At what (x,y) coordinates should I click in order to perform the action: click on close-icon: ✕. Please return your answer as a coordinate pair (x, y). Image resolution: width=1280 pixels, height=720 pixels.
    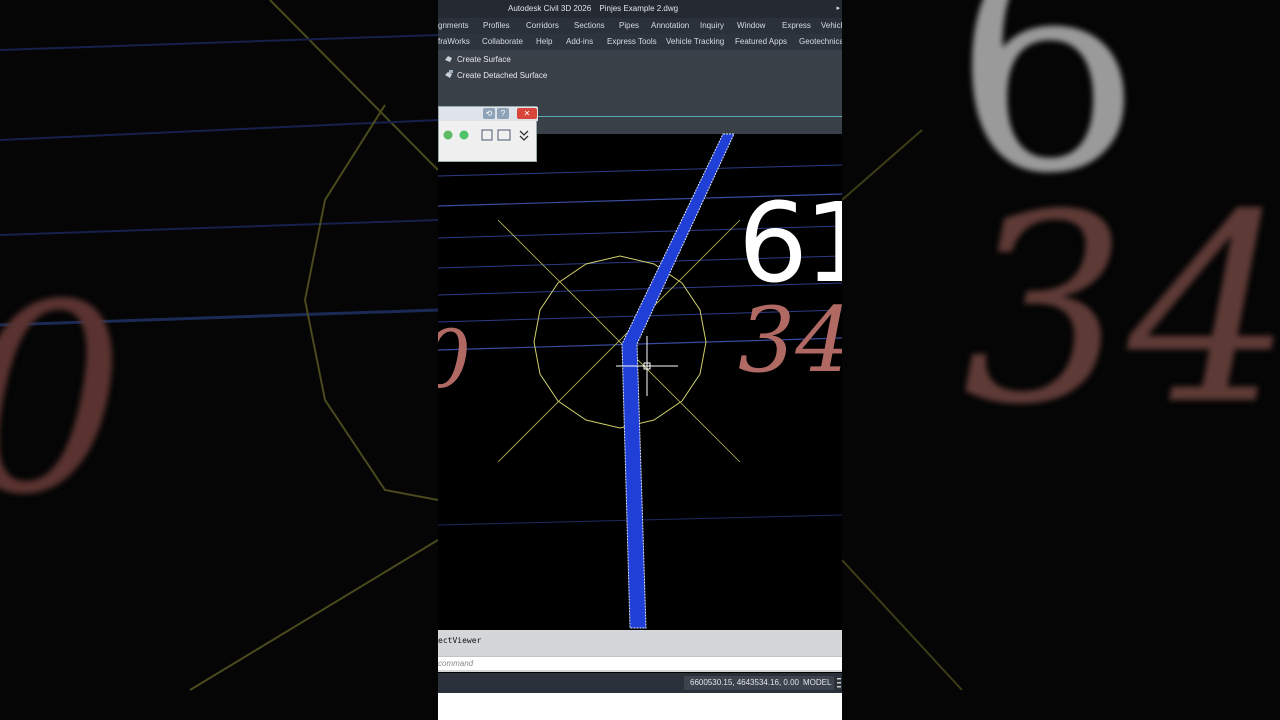
    Looking at the image, I should click on (527, 113).